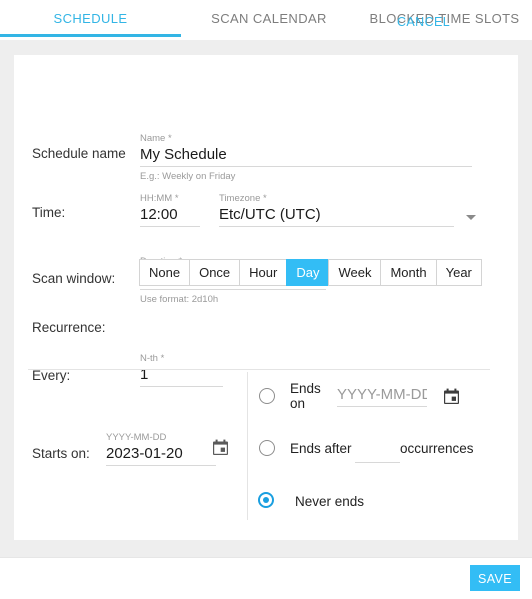 This screenshot has width=532, height=599. Describe the element at coordinates (152, 358) in the screenshot. I see `every-field-label: N-th *` at that location.